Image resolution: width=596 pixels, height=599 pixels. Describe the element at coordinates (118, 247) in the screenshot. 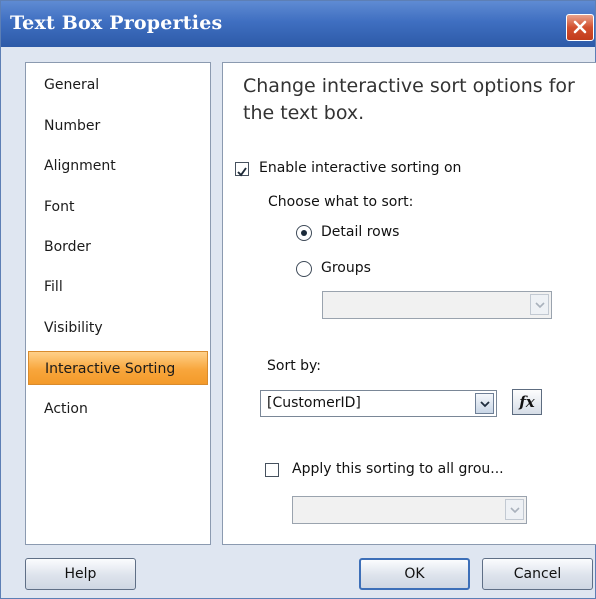

I see `nav-item-border: Border` at that location.